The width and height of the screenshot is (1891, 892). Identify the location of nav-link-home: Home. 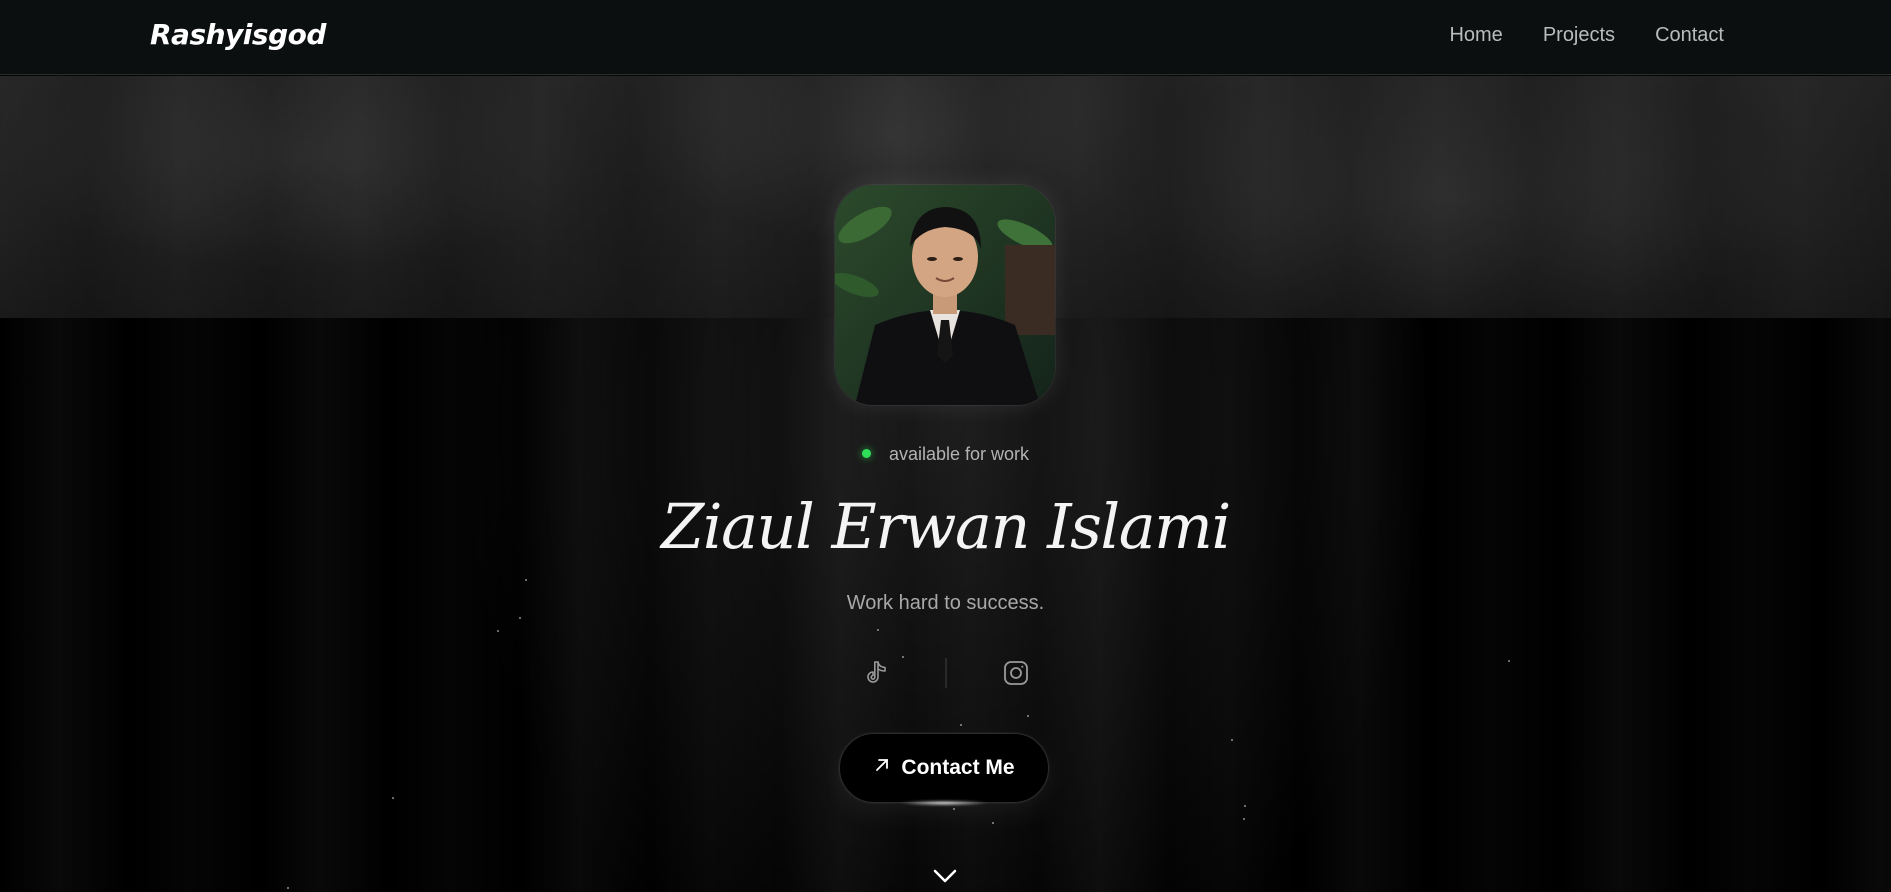
(1475, 35).